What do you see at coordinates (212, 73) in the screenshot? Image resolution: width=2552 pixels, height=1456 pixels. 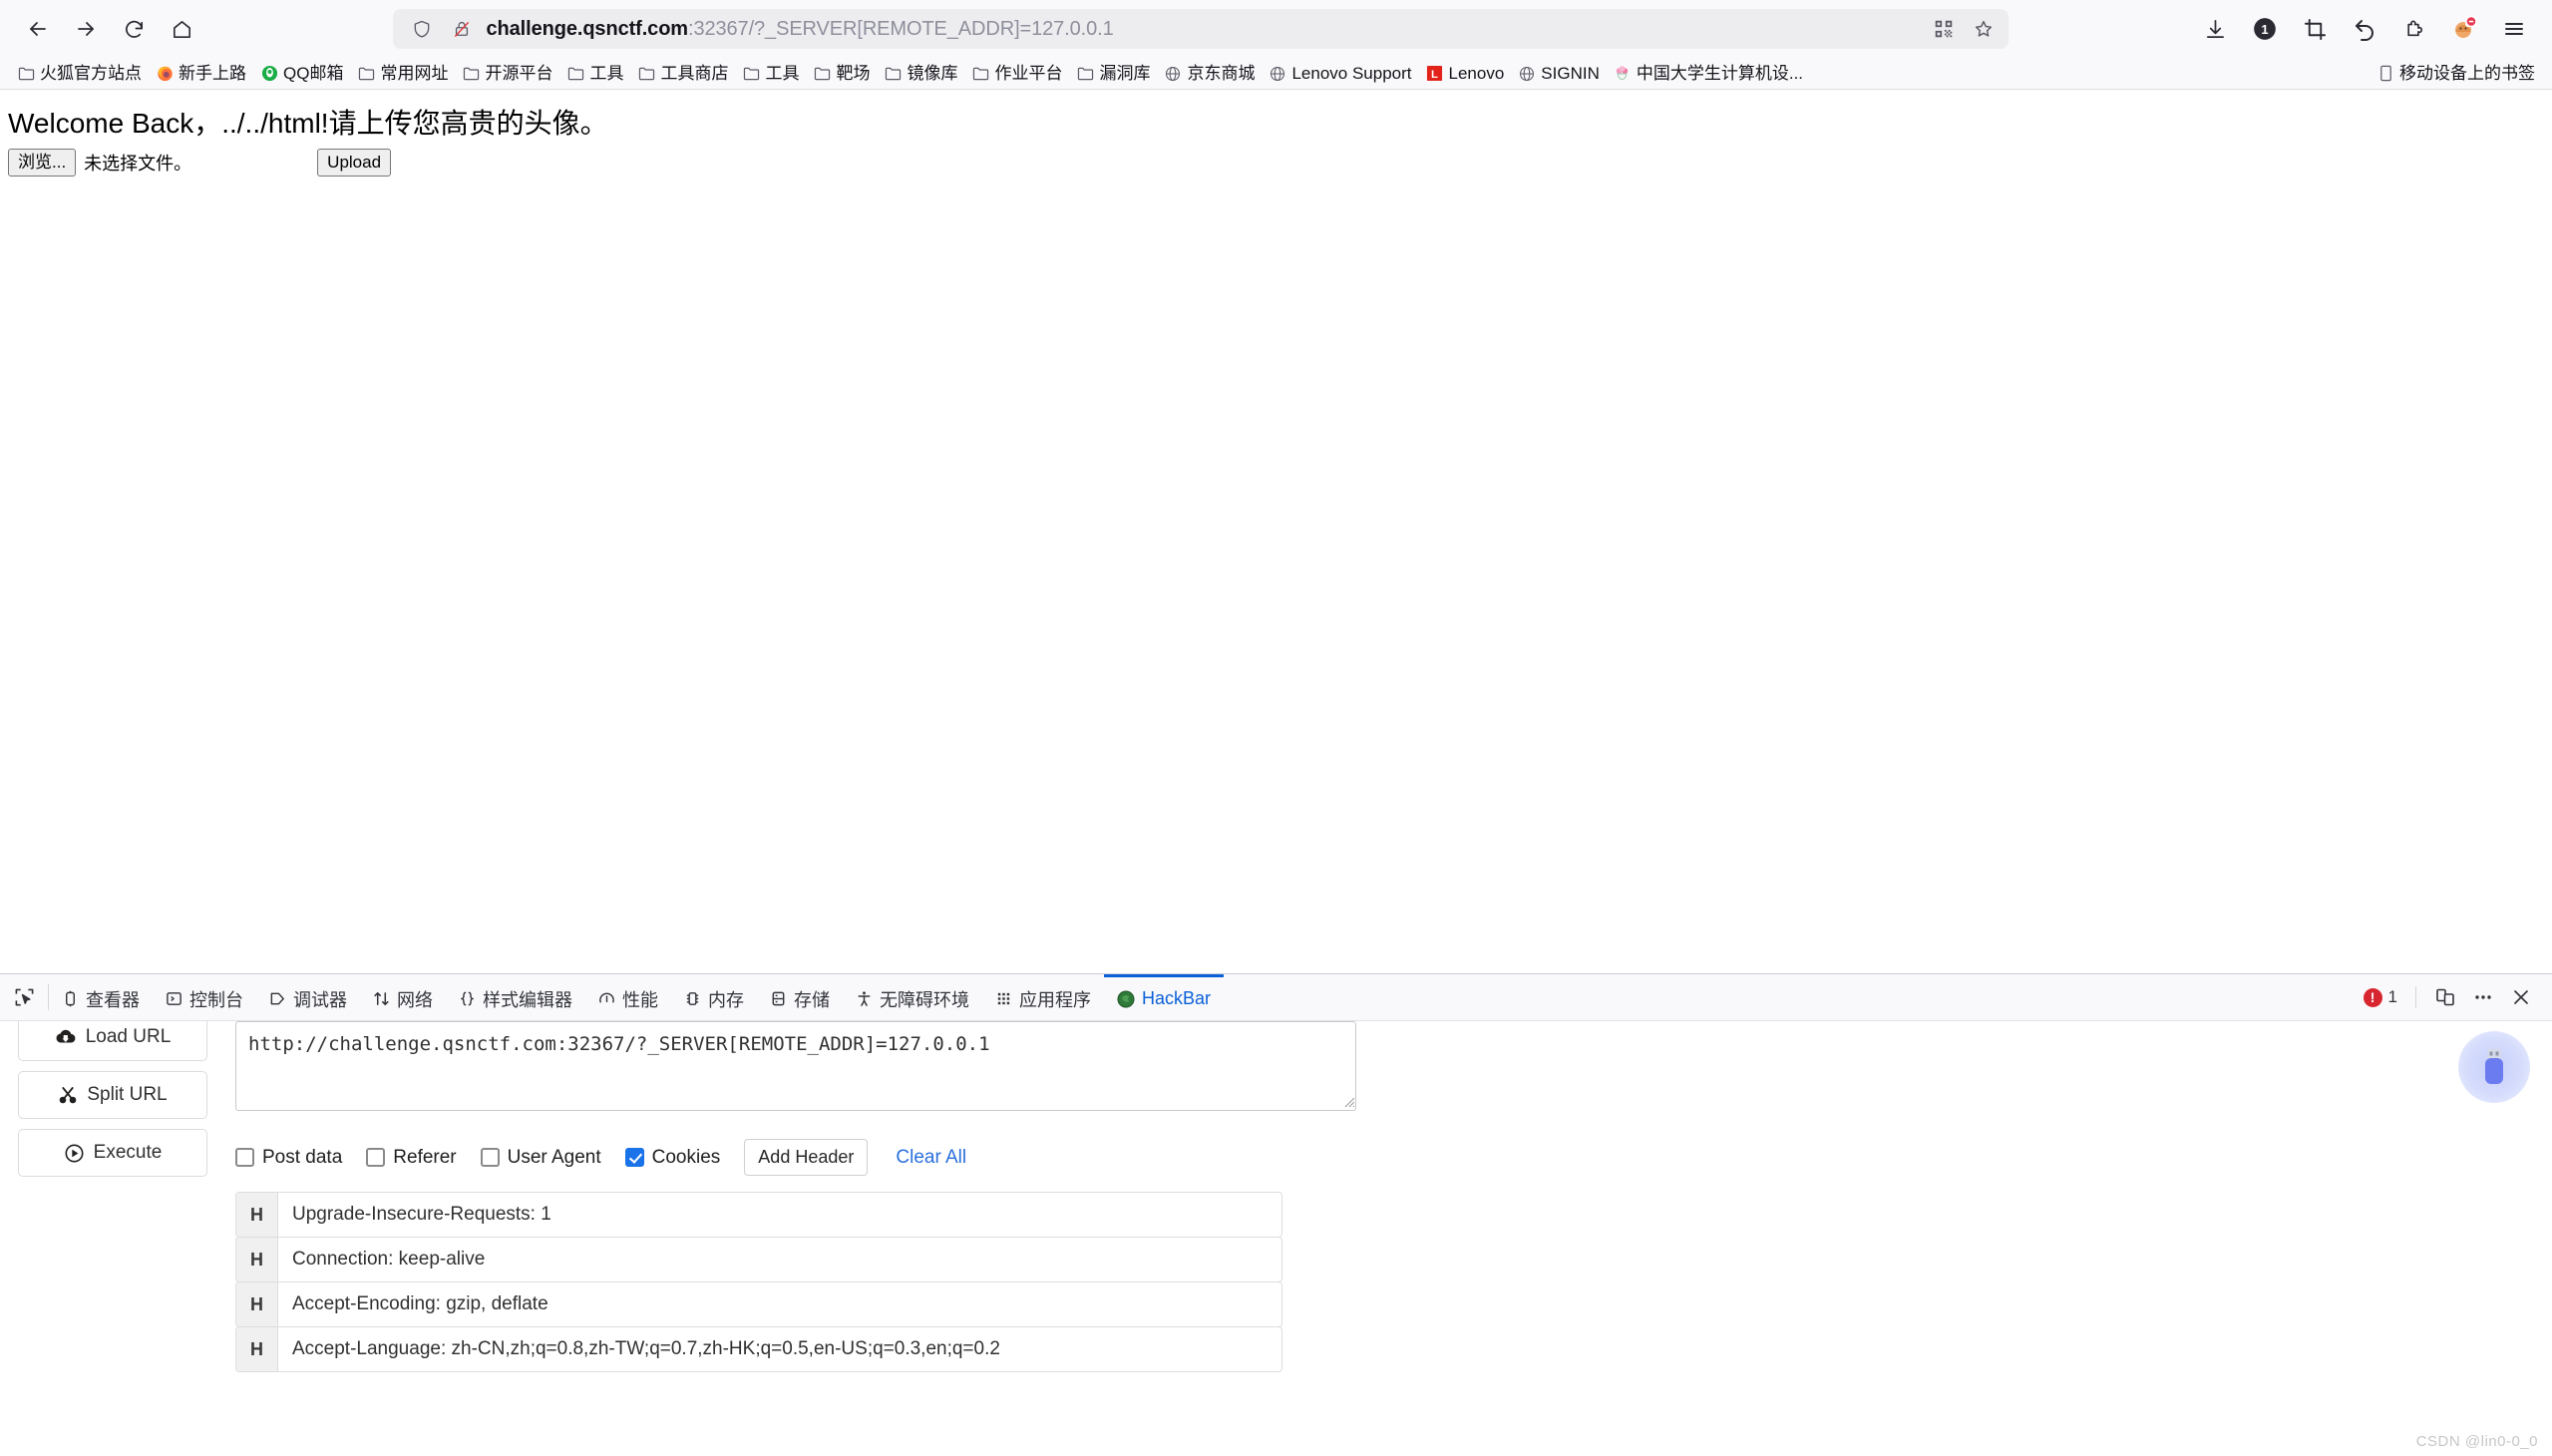 I see `bookmark-label: 新手上路` at bounding box center [212, 73].